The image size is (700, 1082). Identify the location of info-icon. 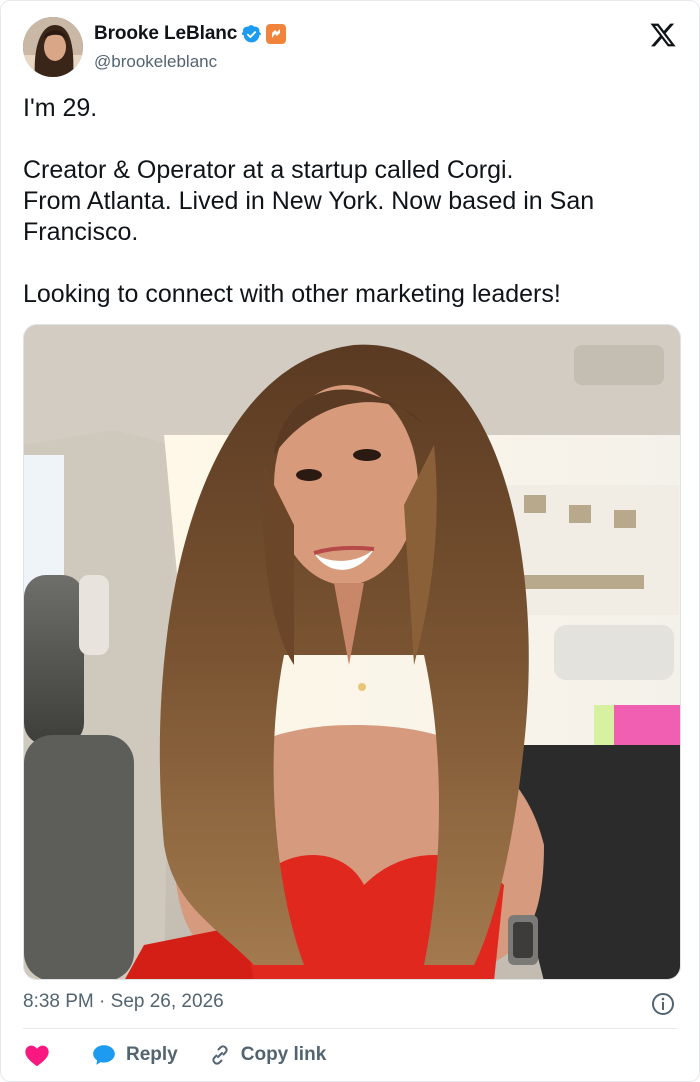
(663, 1004).